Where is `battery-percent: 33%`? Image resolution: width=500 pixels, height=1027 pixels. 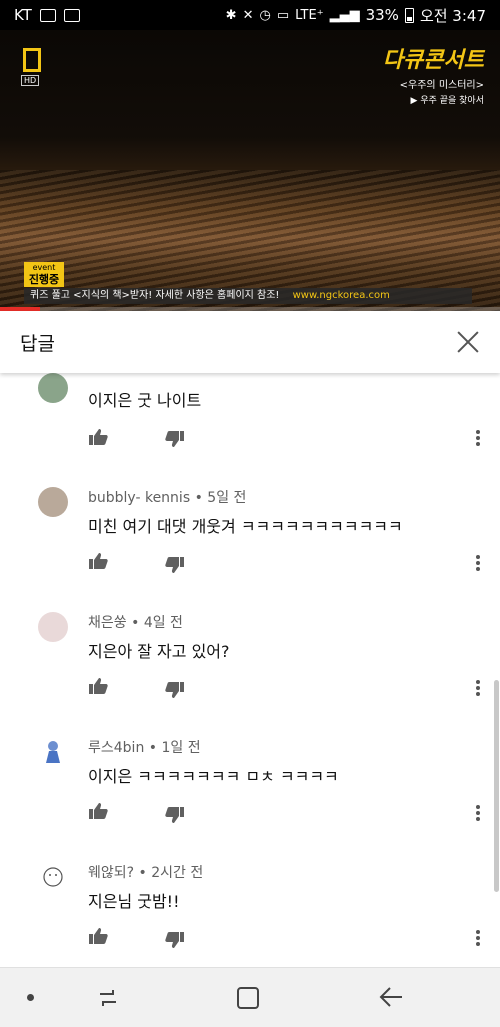 battery-percent: 33% is located at coordinates (382, 15).